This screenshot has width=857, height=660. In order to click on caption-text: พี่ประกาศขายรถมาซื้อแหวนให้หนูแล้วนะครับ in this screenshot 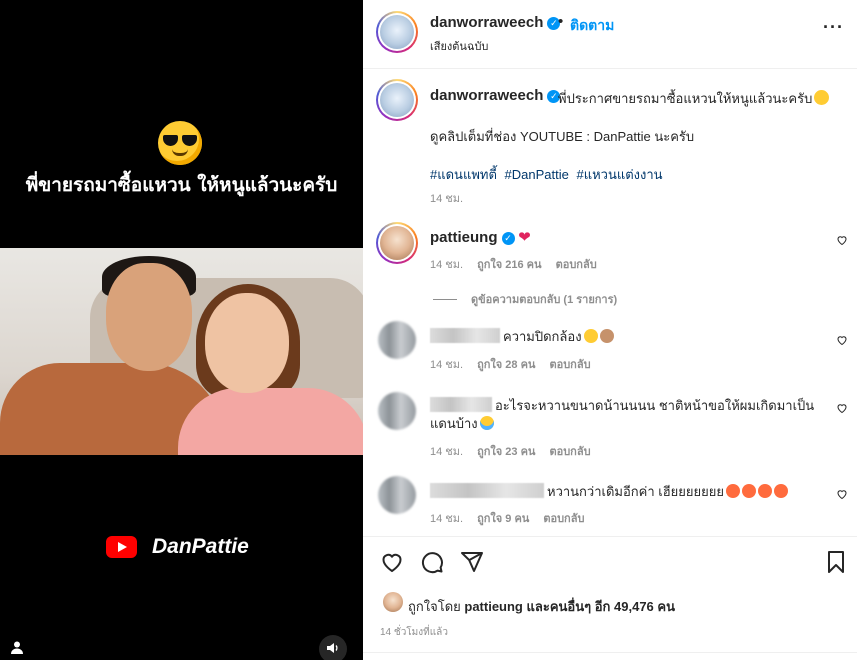, I will do `click(694, 98)`.